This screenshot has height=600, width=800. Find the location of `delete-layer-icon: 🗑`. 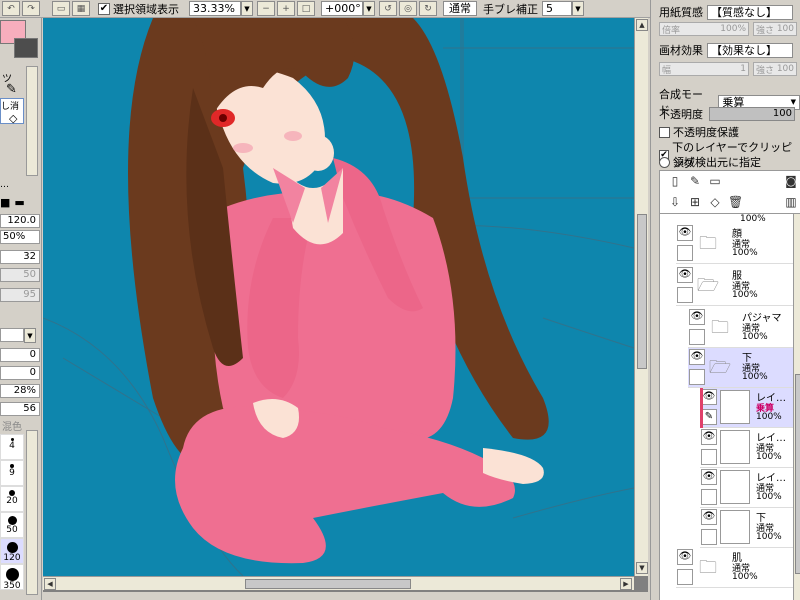

delete-layer-icon: 🗑 is located at coordinates (735, 202).